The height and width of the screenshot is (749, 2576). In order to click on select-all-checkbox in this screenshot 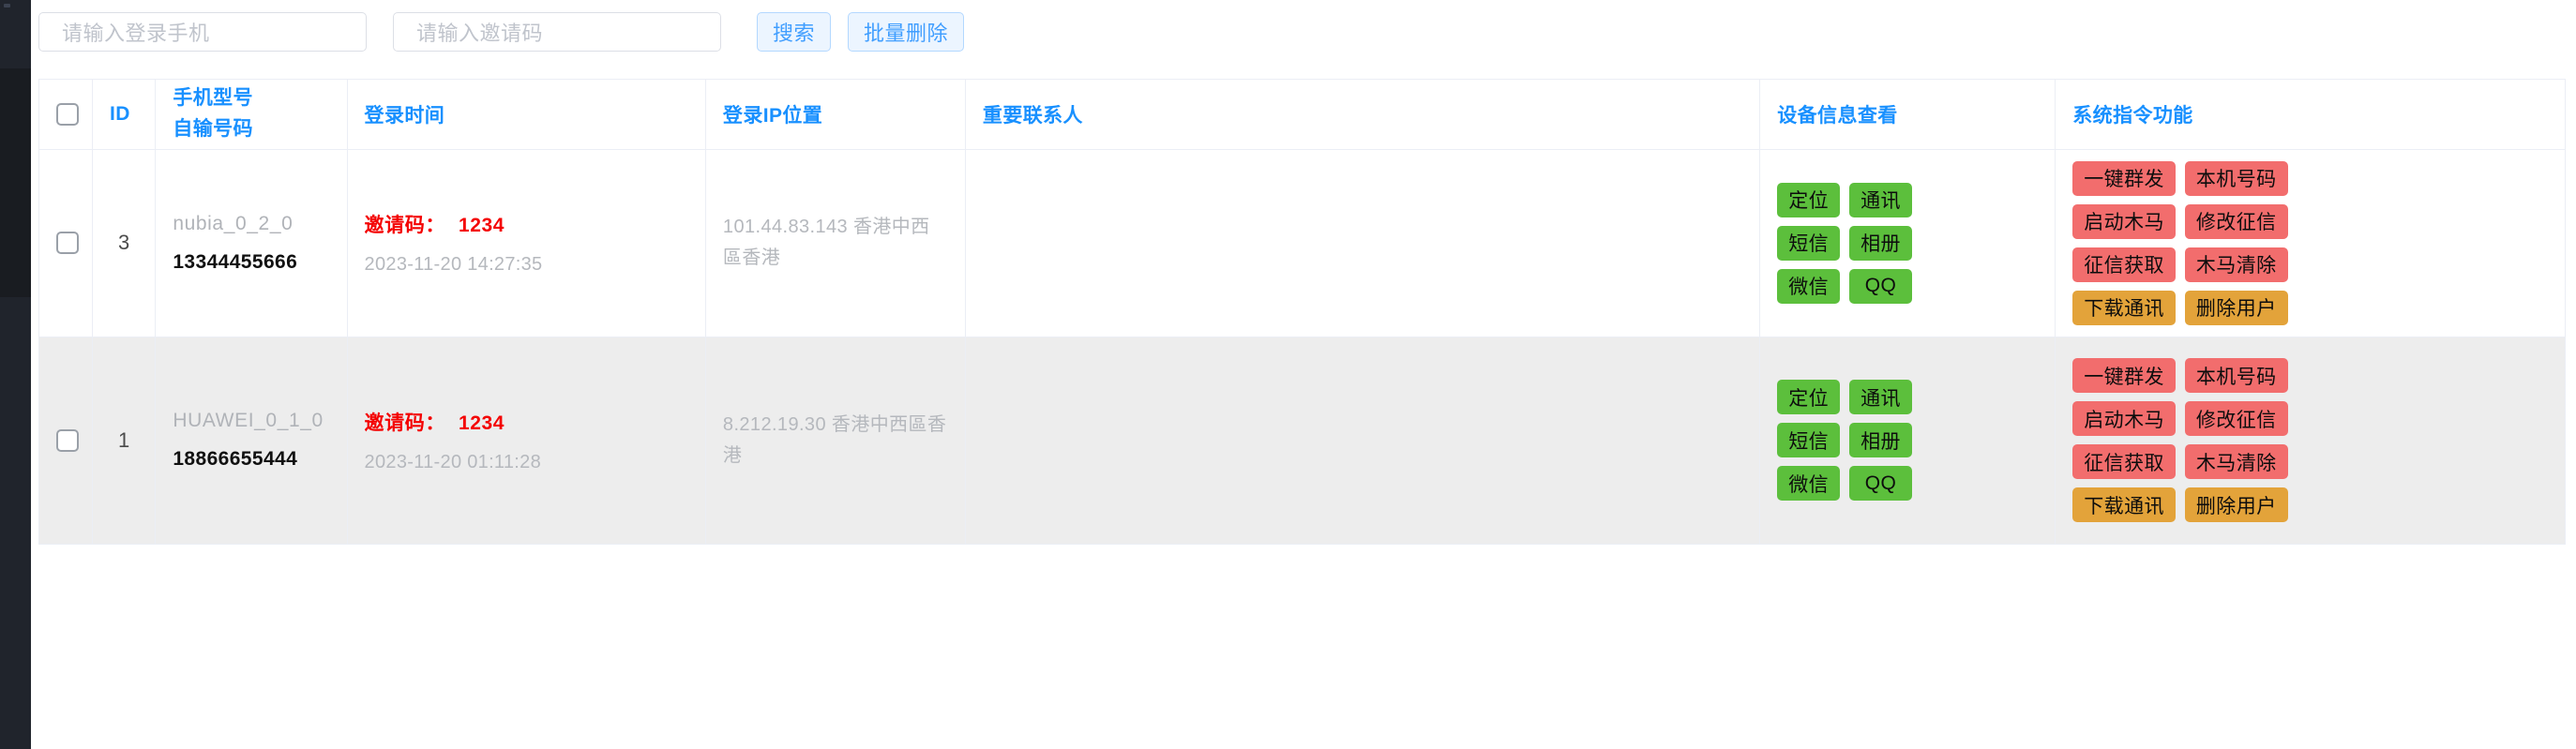, I will do `click(67, 114)`.